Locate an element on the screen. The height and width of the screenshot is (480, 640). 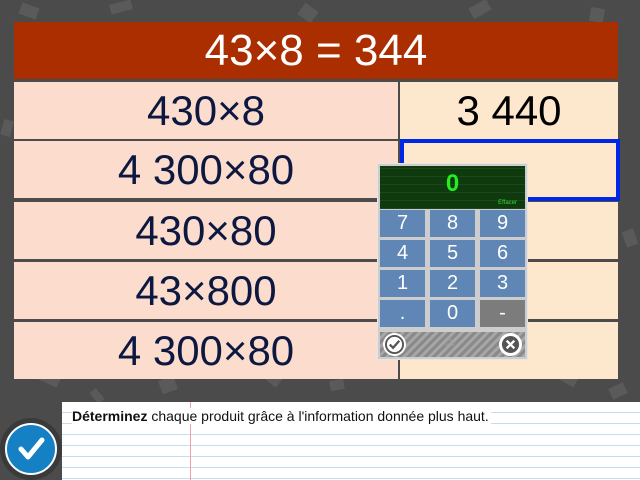
key-2: 2 is located at coordinates (452, 283).